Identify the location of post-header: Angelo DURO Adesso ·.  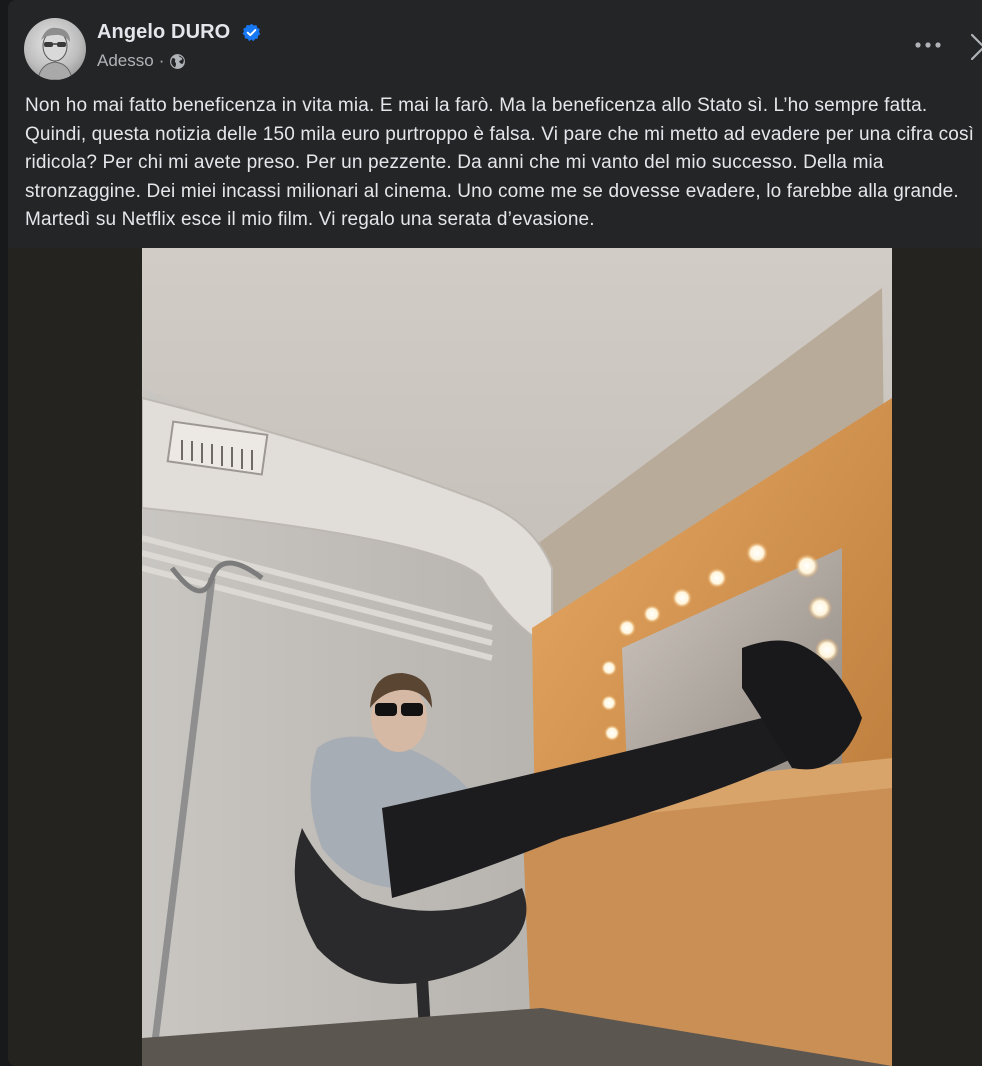
(495, 45).